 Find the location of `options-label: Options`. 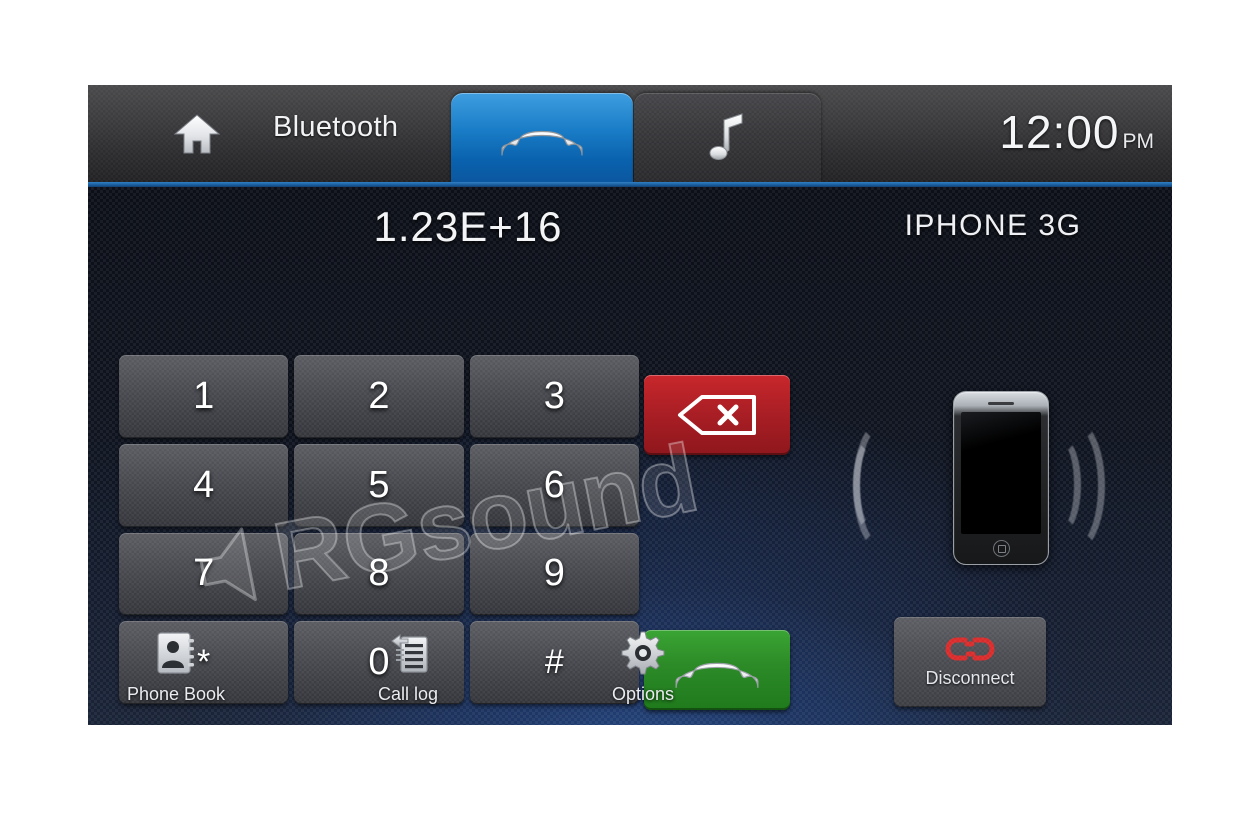

options-label: Options is located at coordinates (643, 694).